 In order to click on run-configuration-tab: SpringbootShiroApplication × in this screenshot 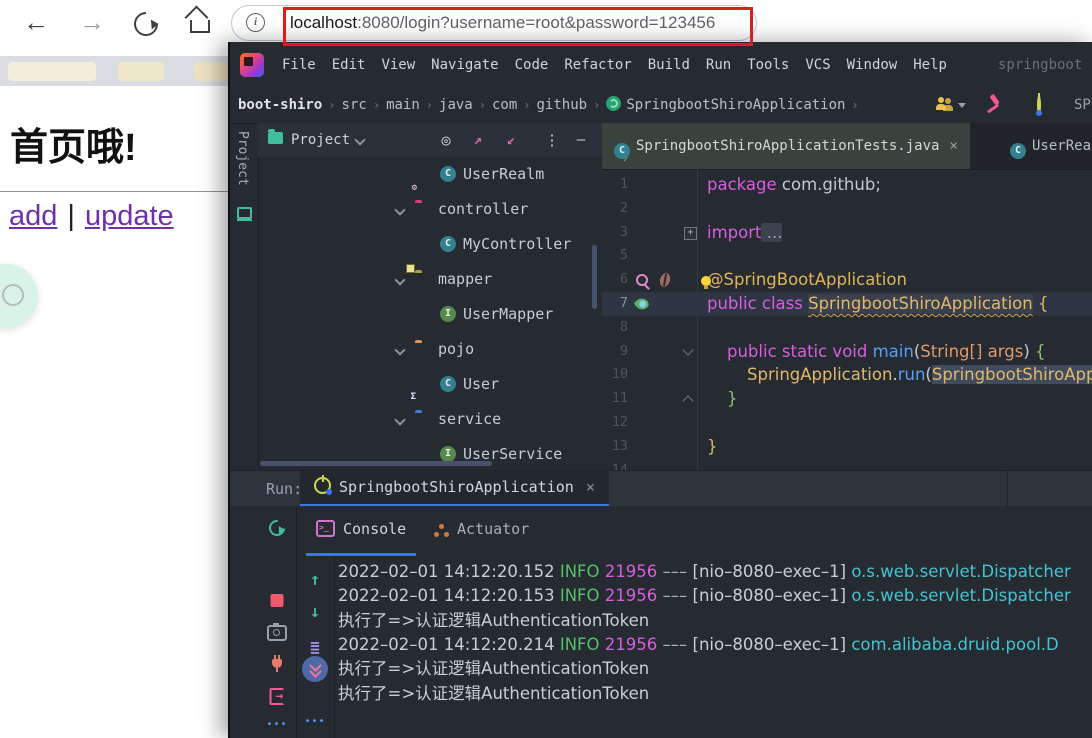, I will do `click(454, 489)`.